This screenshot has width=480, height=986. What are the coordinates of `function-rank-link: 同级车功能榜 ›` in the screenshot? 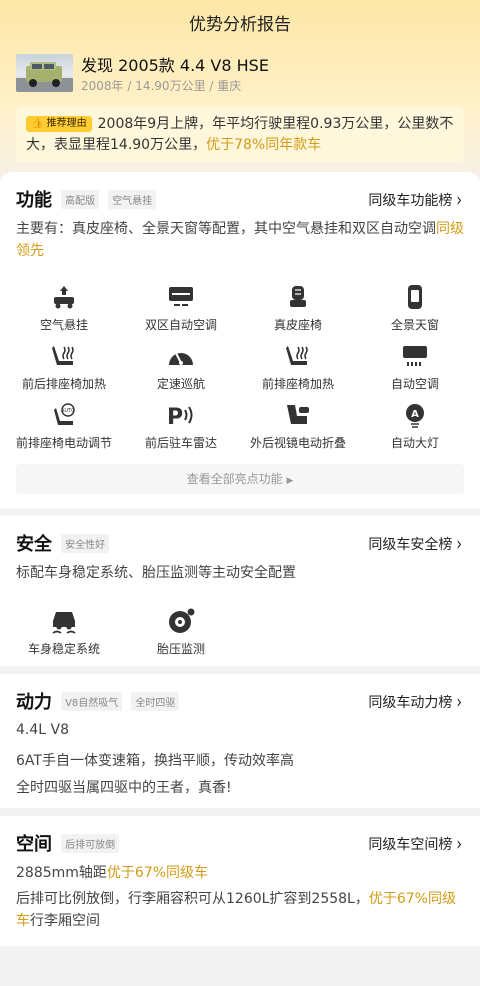 It's located at (415, 201).